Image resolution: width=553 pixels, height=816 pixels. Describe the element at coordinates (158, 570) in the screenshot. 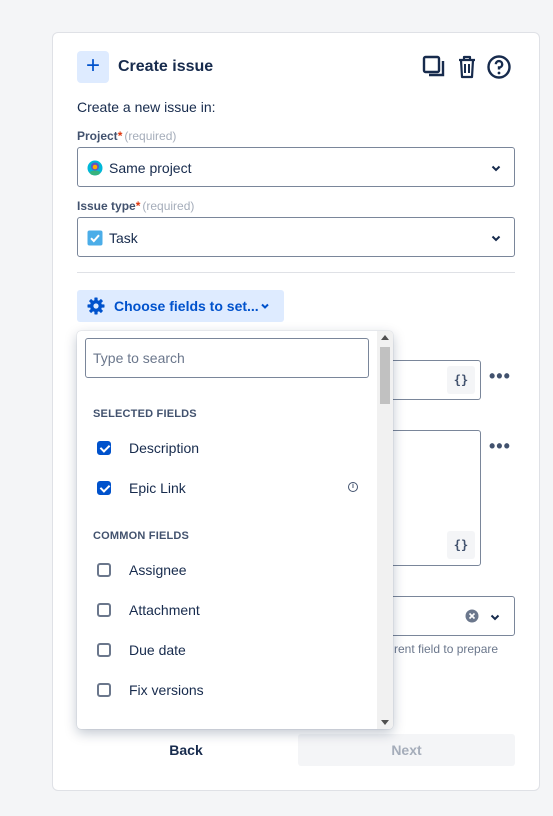

I see `option-label: Assignee` at that location.